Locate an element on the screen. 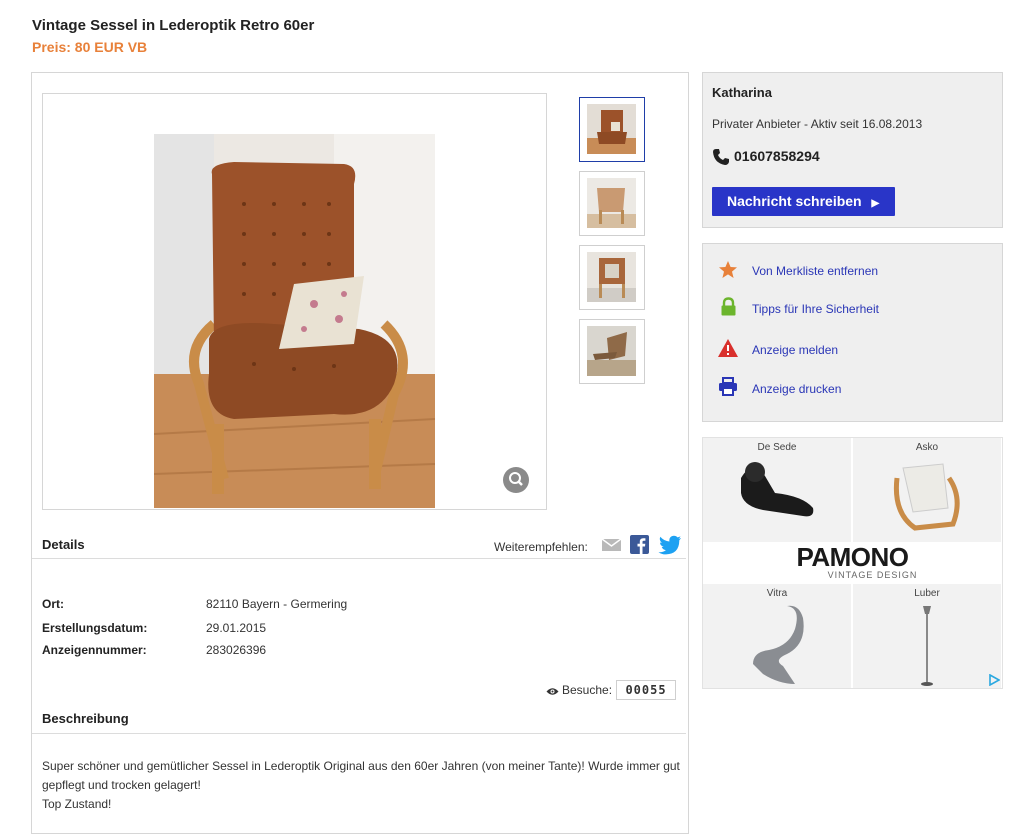 This screenshot has height=834, width=1024. magnifier-icon is located at coordinates (516, 479).